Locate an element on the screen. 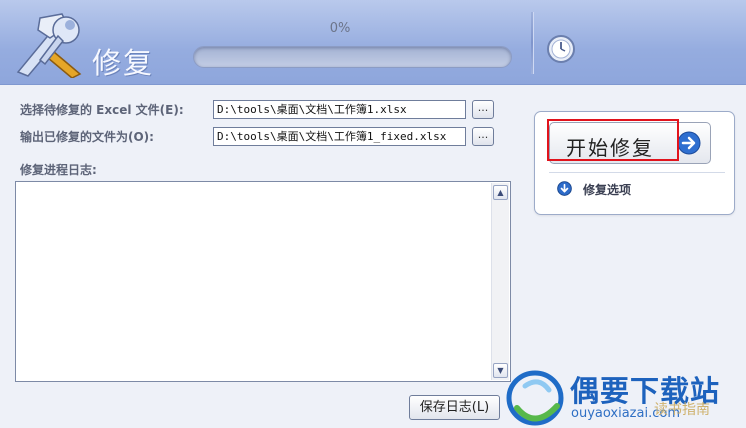 The width and height of the screenshot is (746, 428). clock-icon is located at coordinates (561, 49).